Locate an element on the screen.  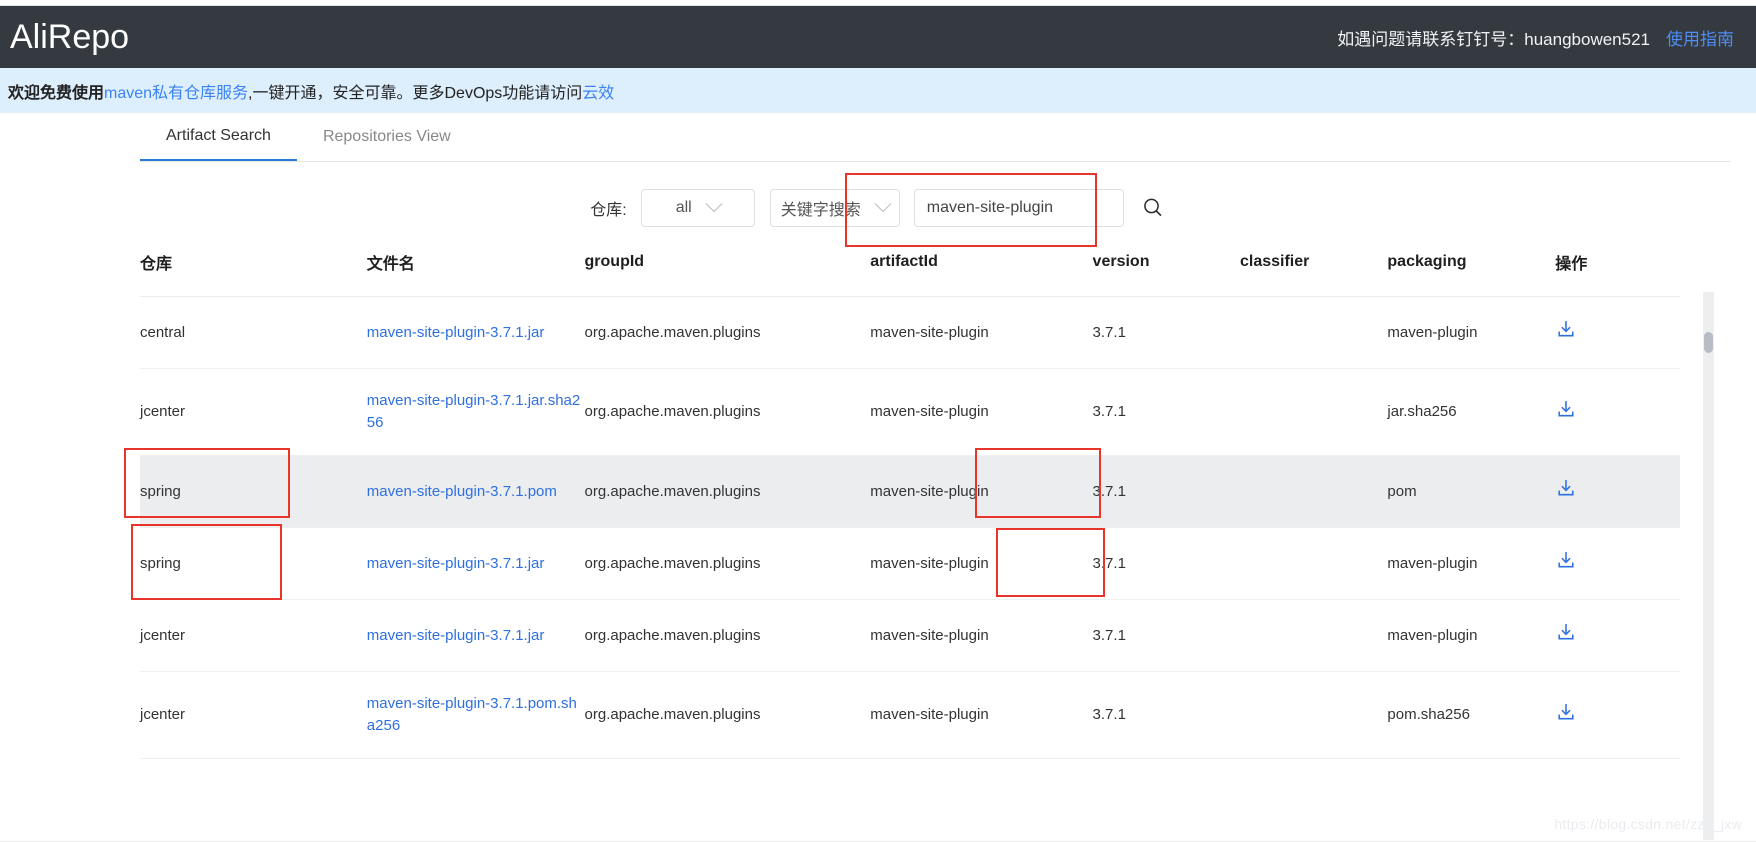
promo-middle-text: ,一键开通，安全可靠。更多DevOps功能请访问 is located at coordinates (415, 93).